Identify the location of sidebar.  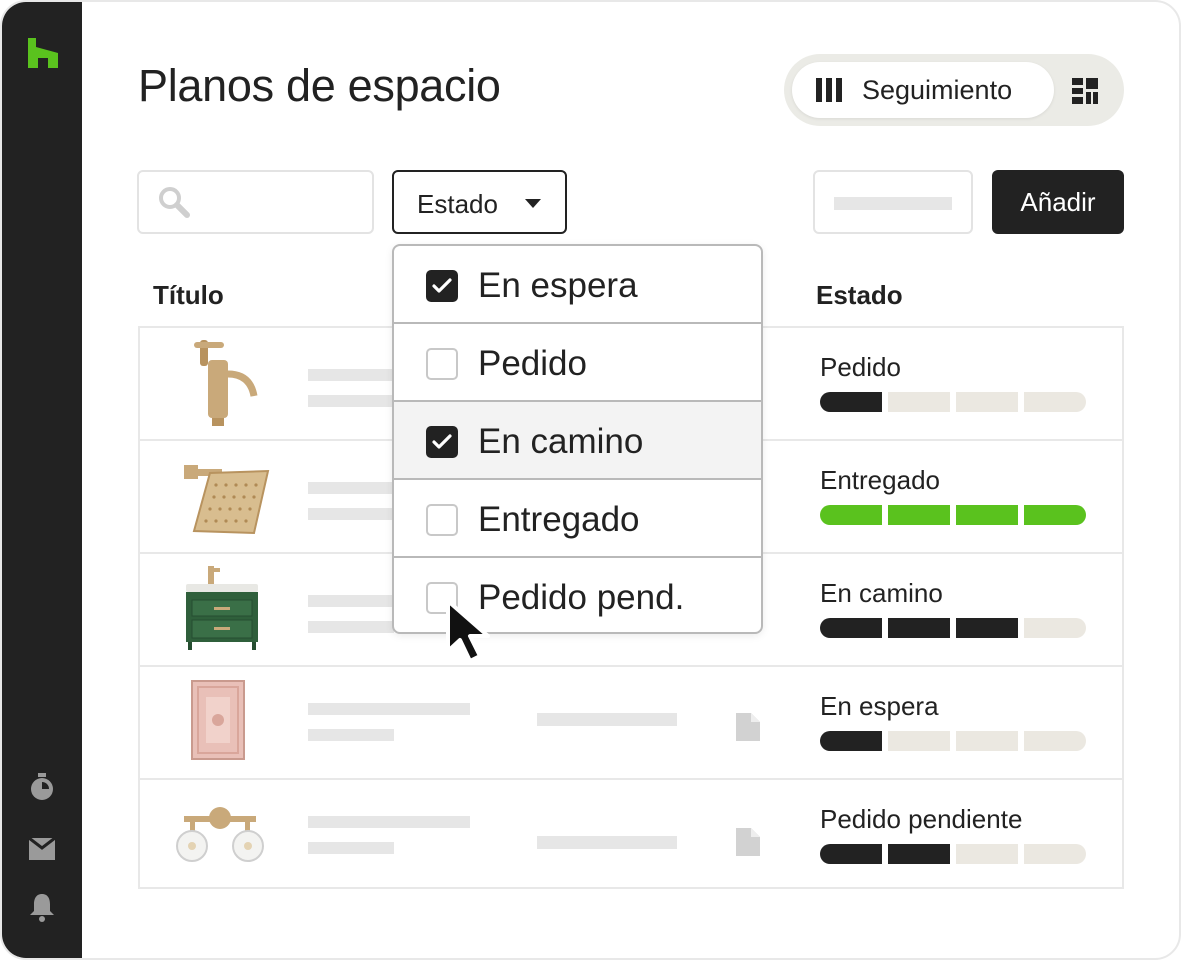
(42, 480).